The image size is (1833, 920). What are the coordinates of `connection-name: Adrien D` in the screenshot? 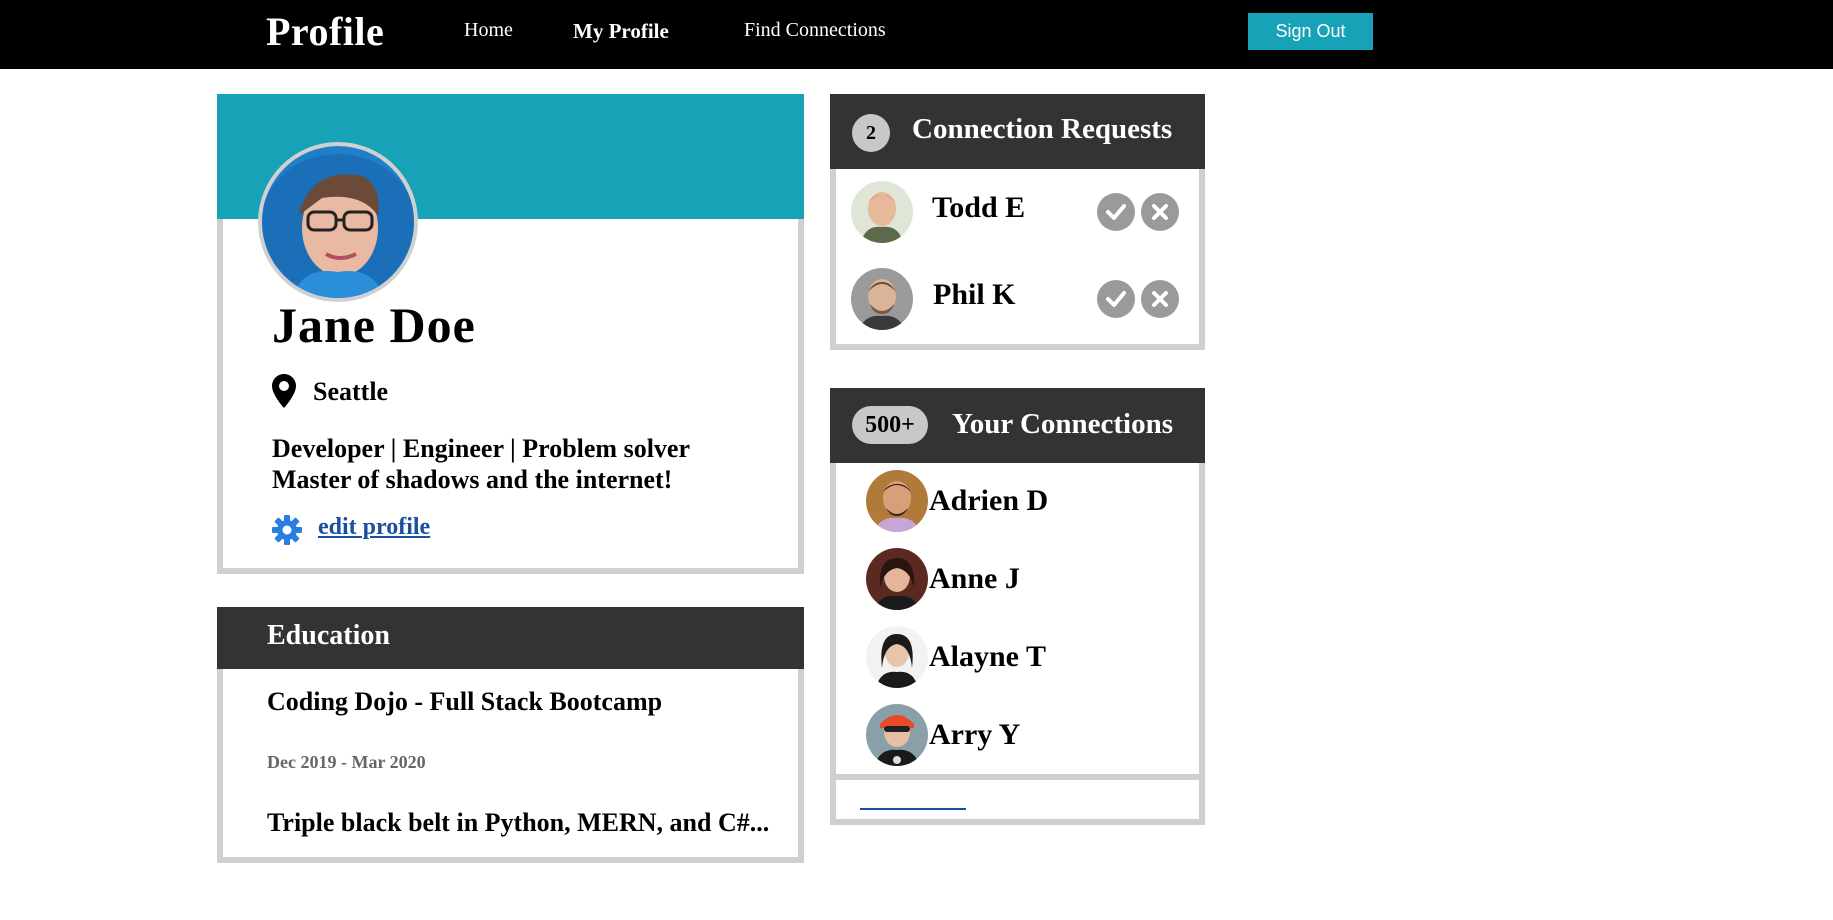 It's located at (988, 501).